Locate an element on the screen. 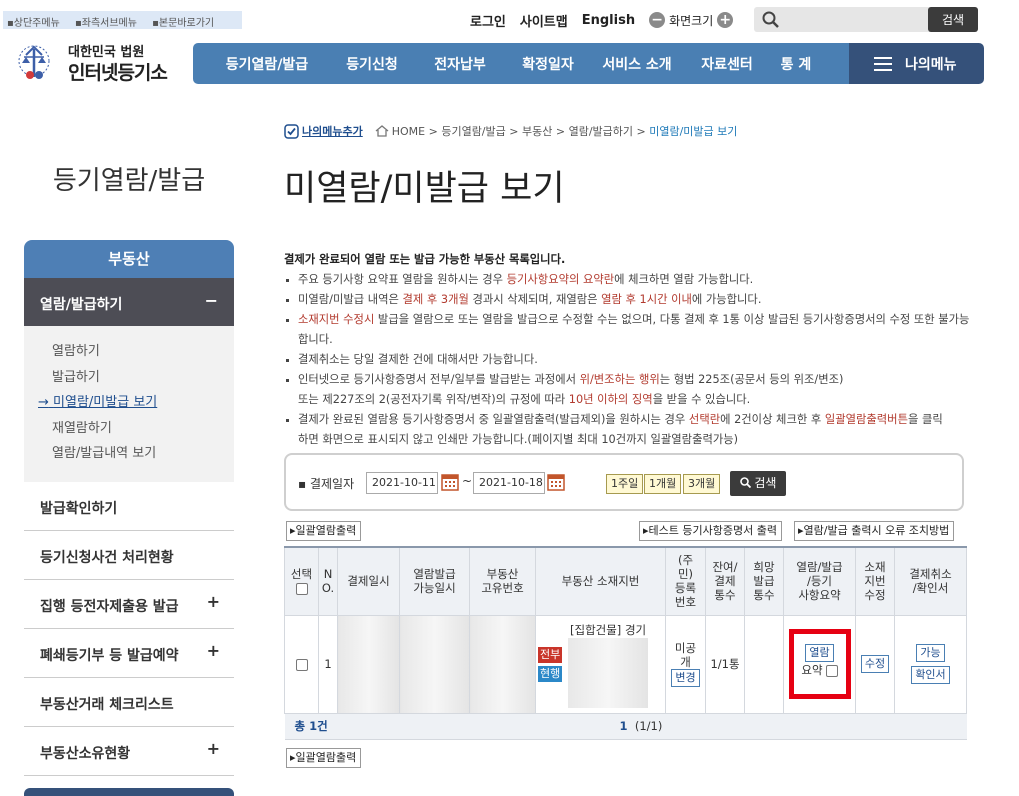  row-payment-date-redacted is located at coordinates (368, 664).